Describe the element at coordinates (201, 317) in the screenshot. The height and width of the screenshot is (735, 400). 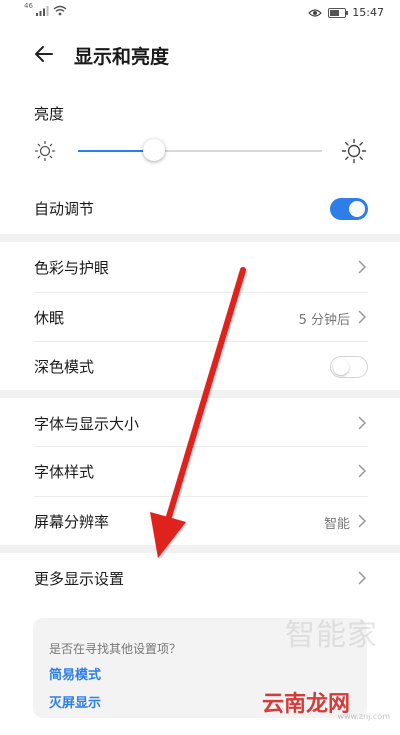
I see `sleep-row: 休眠 5 分钟后` at that location.